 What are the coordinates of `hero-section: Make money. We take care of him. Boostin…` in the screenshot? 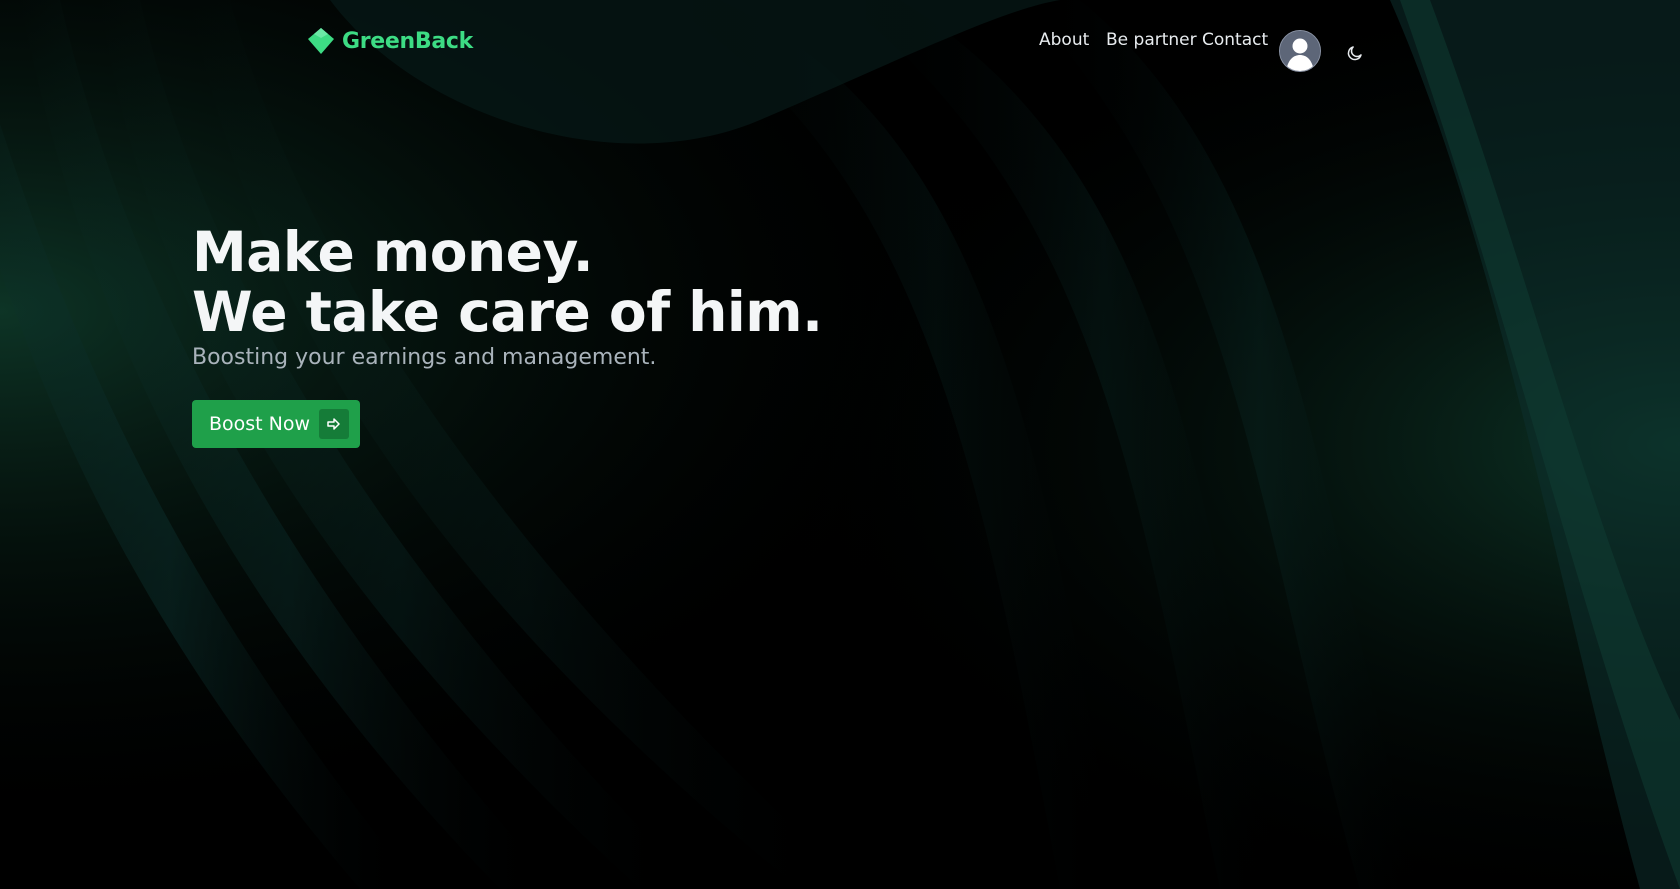 It's located at (542, 335).